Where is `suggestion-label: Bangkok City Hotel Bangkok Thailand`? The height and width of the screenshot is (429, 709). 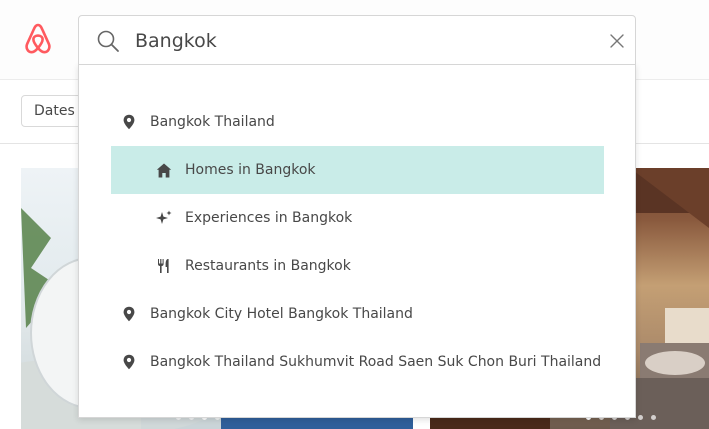 suggestion-label: Bangkok City Hotel Bangkok Thailand is located at coordinates (281, 314).